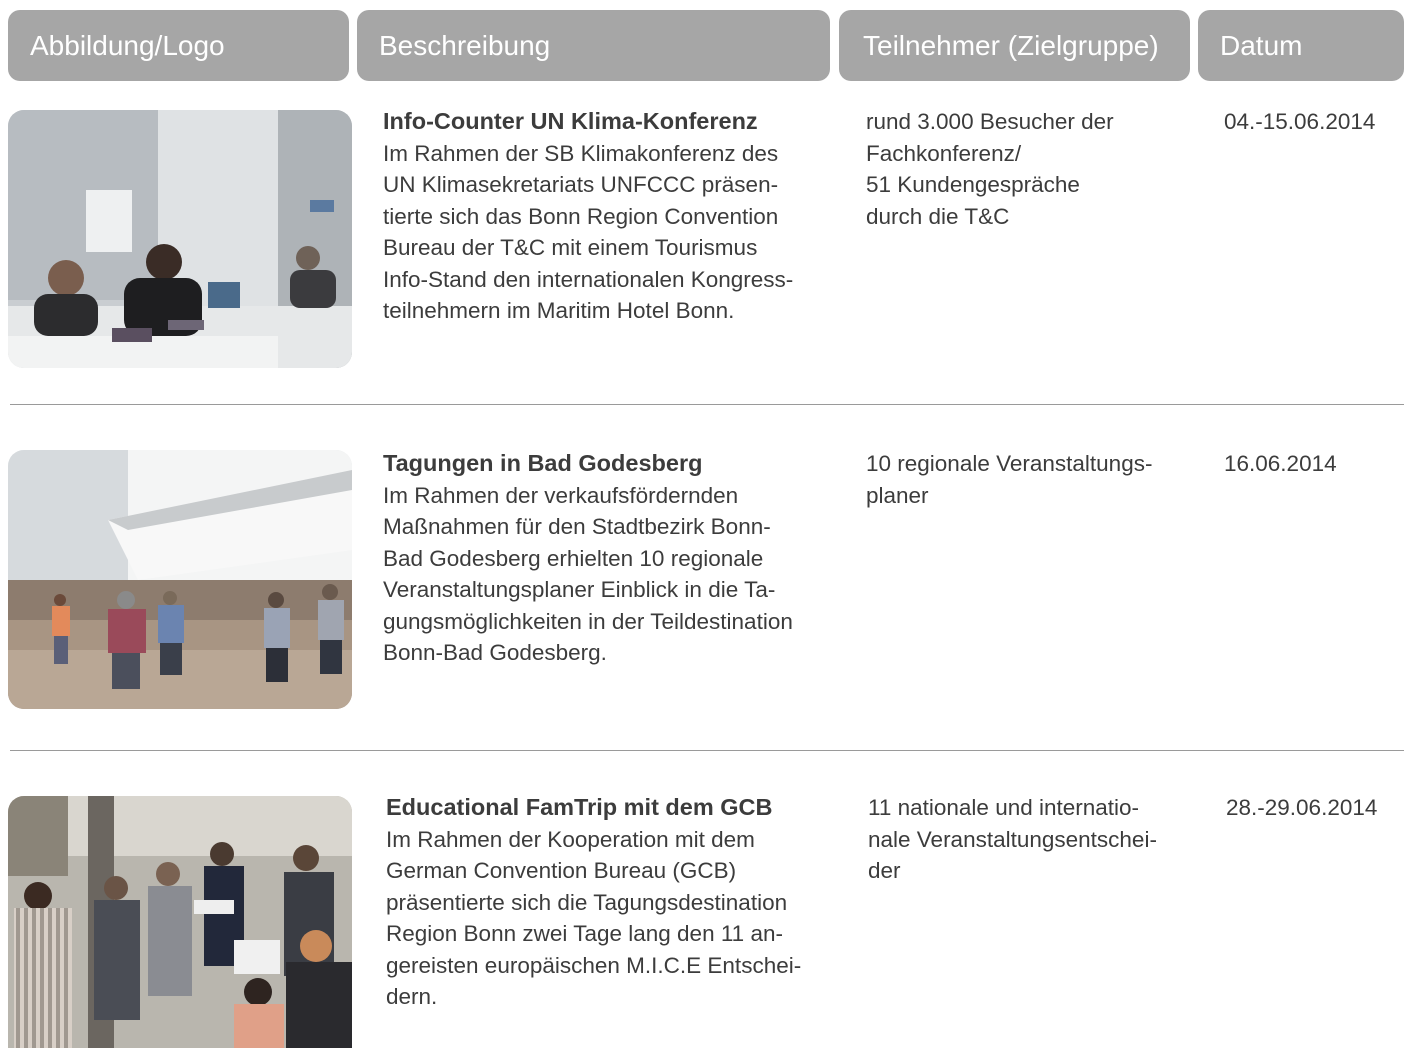  What do you see at coordinates (990, 121) in the screenshot?
I see `participants-line: rund 3.000 Besucher der` at bounding box center [990, 121].